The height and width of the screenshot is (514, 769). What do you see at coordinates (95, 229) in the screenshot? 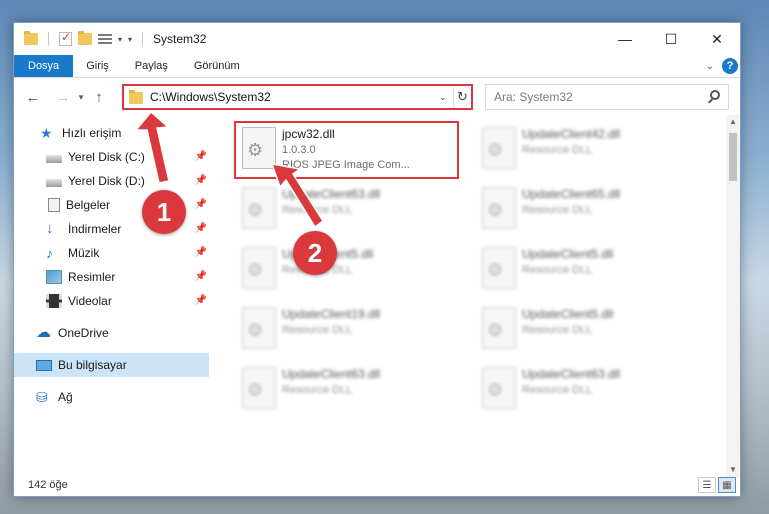
I see `sidebar-item-label: İndirmeler` at bounding box center [95, 229].